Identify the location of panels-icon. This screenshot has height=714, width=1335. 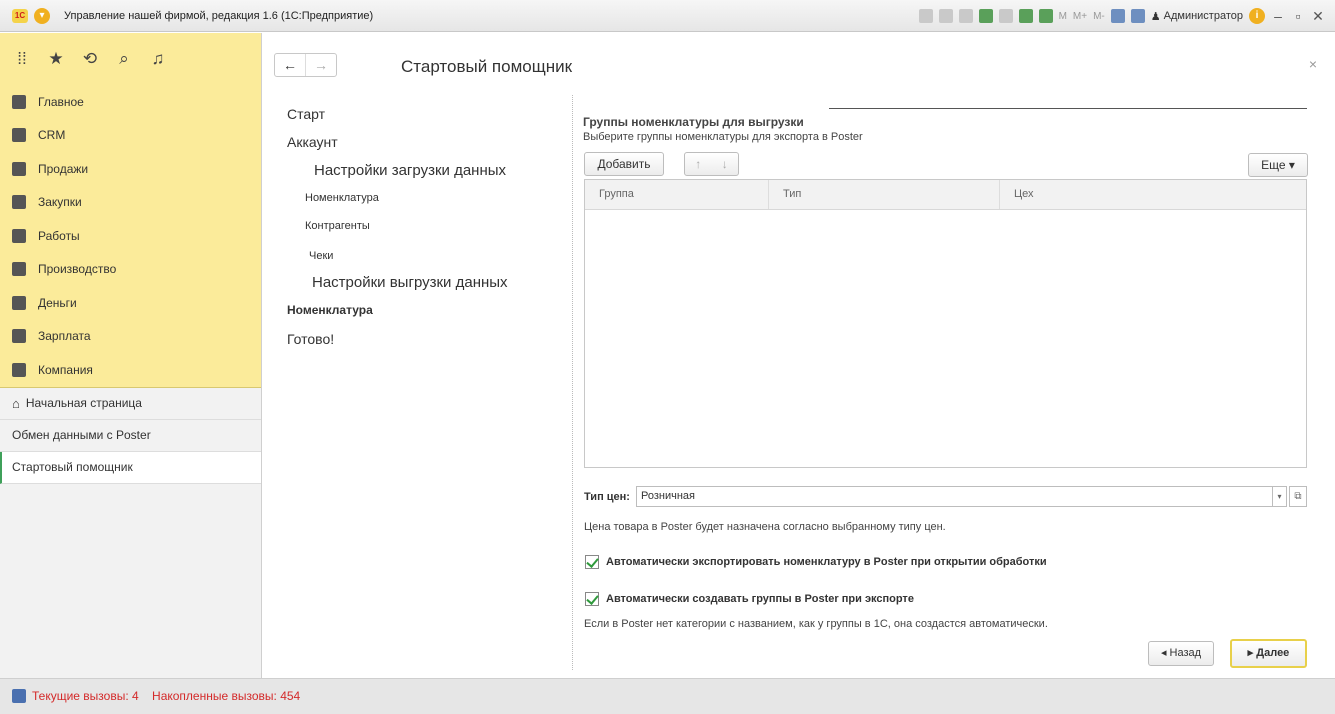
(1137, 16).